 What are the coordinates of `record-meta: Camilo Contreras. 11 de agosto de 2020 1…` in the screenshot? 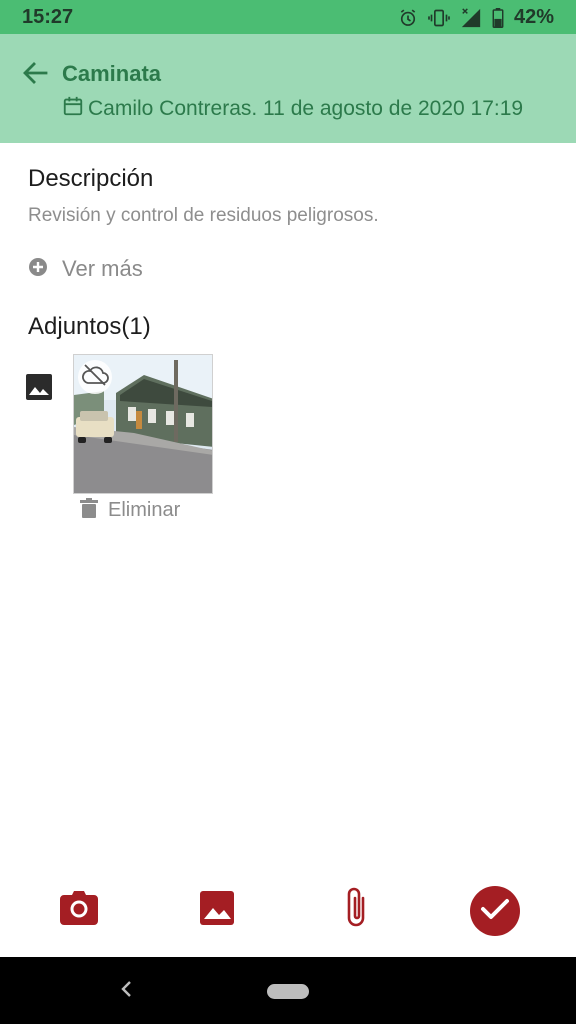 It's located at (292, 109).